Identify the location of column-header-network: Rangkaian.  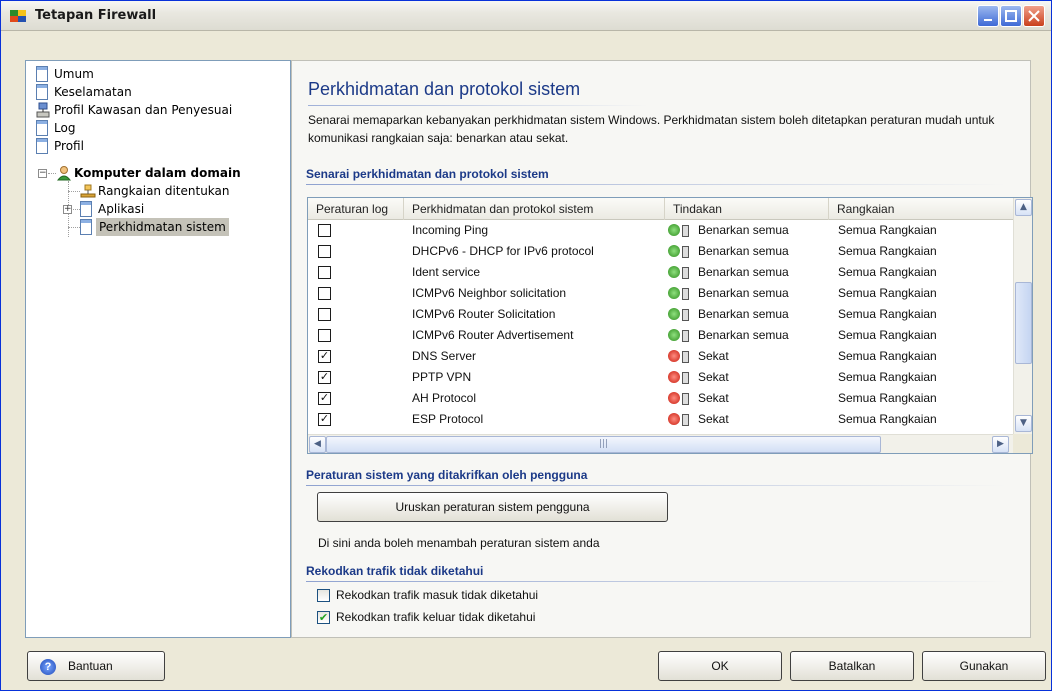
(921, 209).